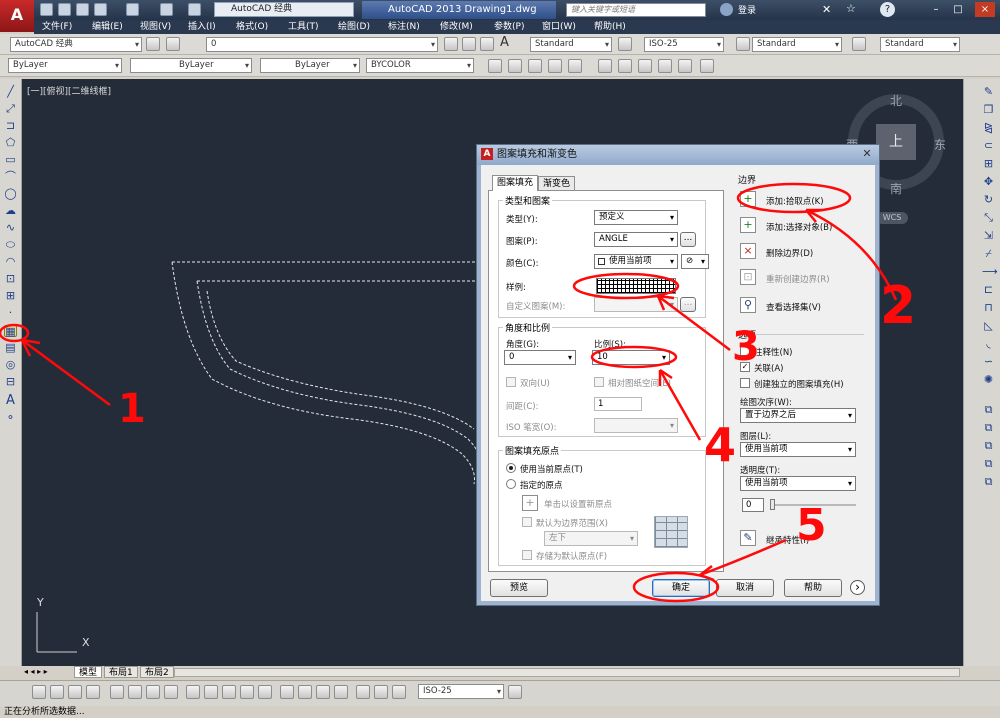 The height and width of the screenshot is (718, 1000). I want to click on annotation-number-2: 2, so click(898, 306).